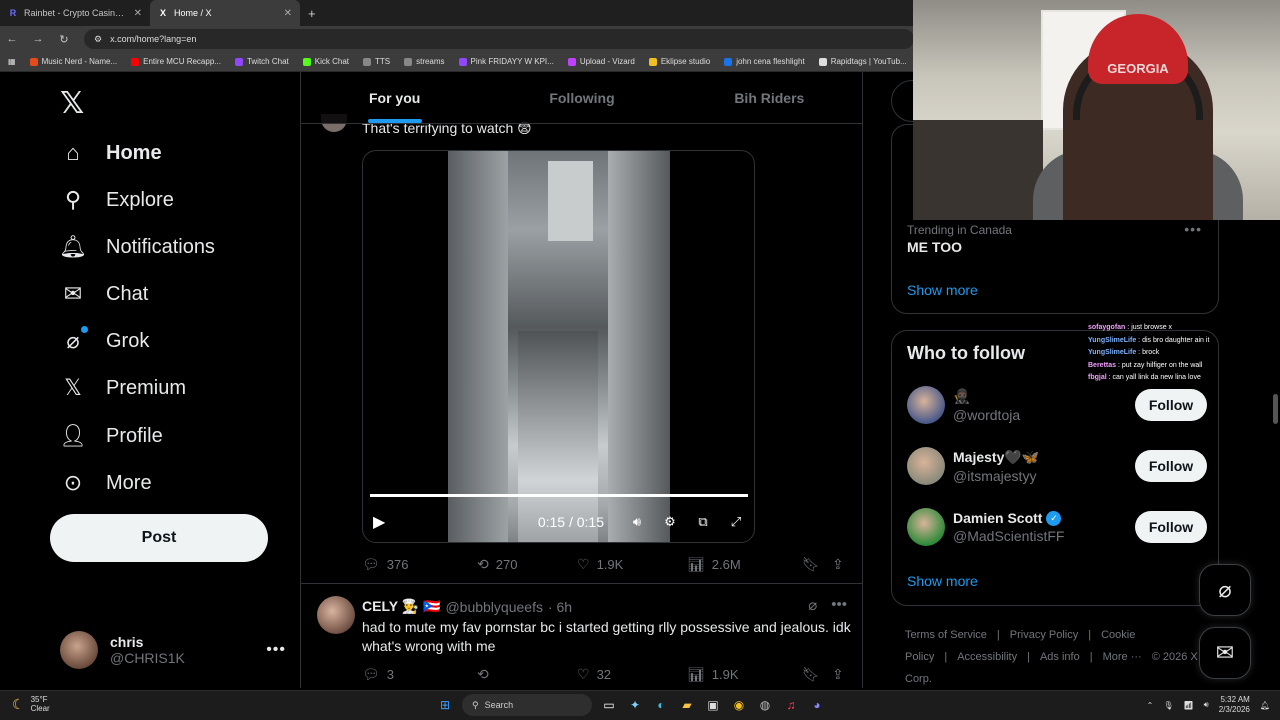  What do you see at coordinates (765, 705) in the screenshot?
I see `app-icon: ◍` at bounding box center [765, 705].